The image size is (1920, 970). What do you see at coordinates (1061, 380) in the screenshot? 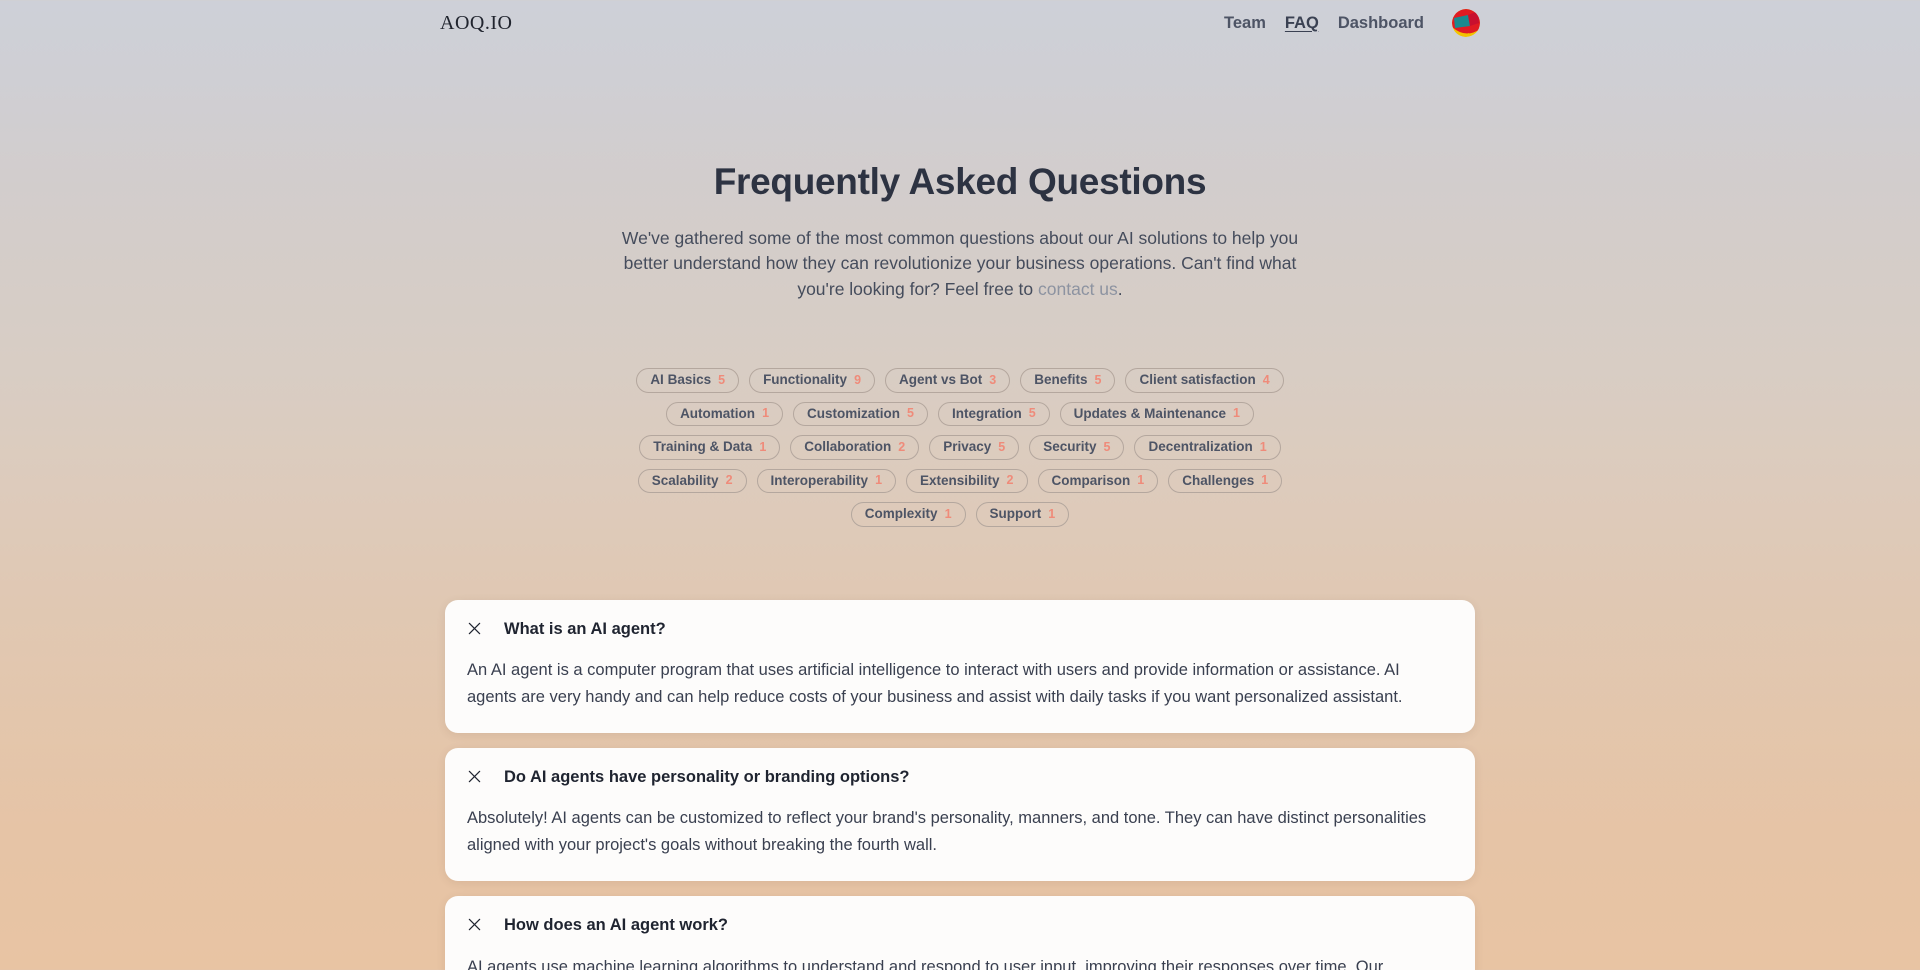
I see `tag-chip-label: Benefits` at bounding box center [1061, 380].